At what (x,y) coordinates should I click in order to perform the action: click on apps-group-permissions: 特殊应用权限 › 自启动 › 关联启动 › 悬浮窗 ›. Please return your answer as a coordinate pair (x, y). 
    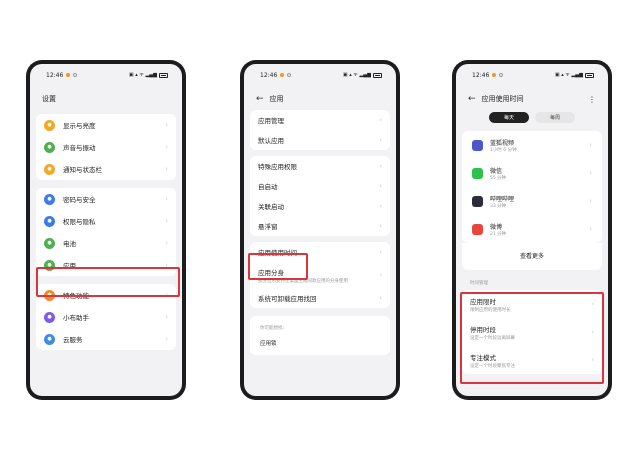
    Looking at the image, I should click on (320, 196).